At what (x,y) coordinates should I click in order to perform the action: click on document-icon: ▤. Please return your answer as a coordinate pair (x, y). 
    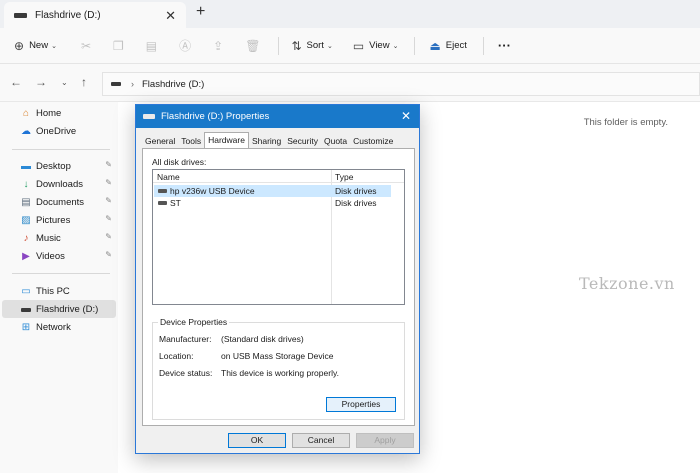
    Looking at the image, I should click on (26, 202).